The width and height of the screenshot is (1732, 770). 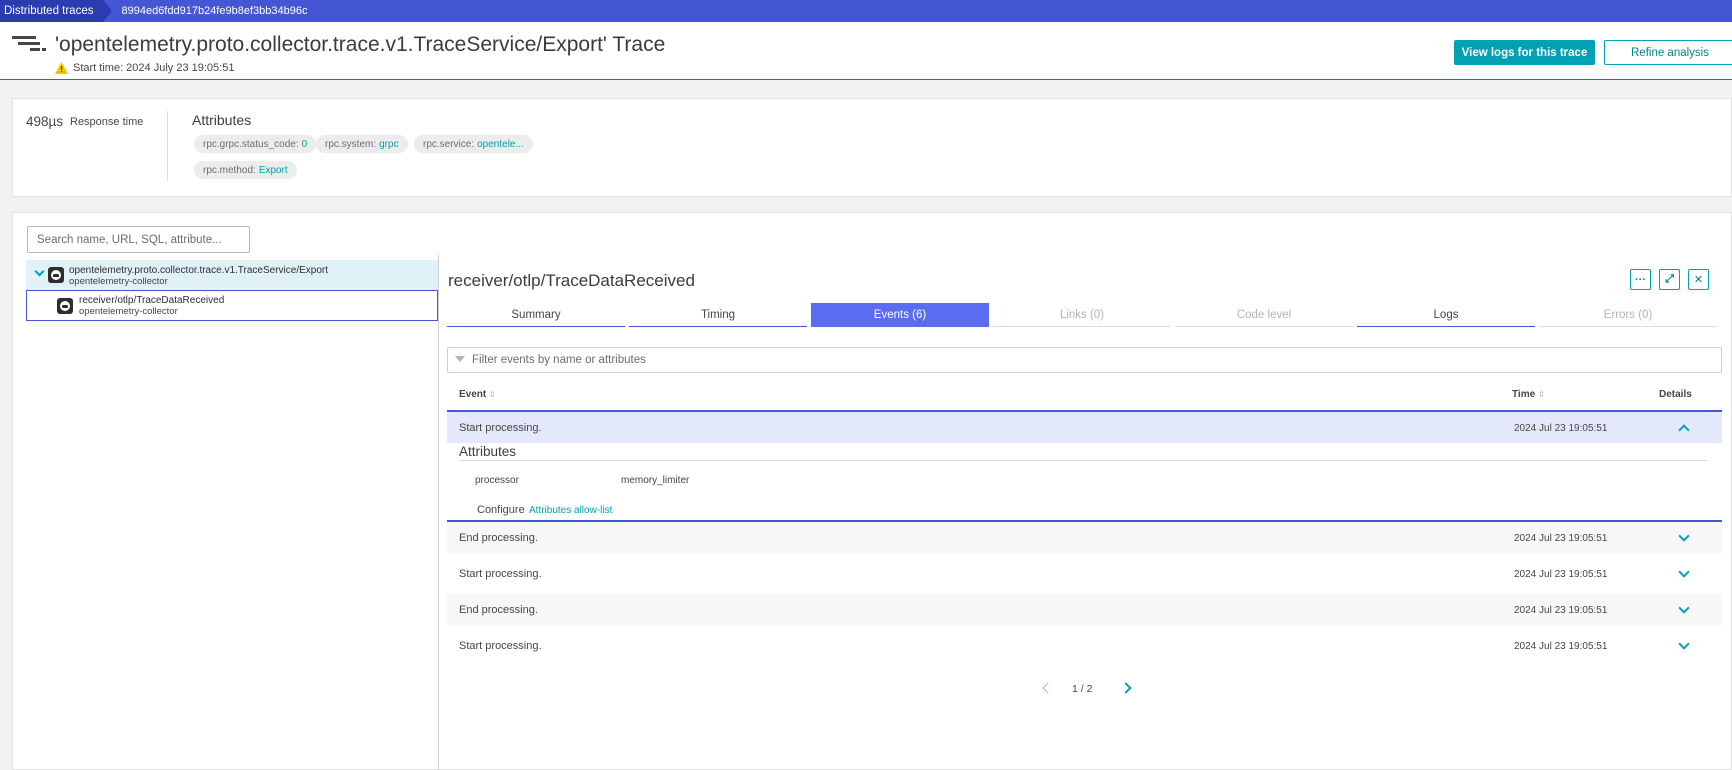 I want to click on attribute-chip: rpc.method: Export, so click(x=245, y=170).